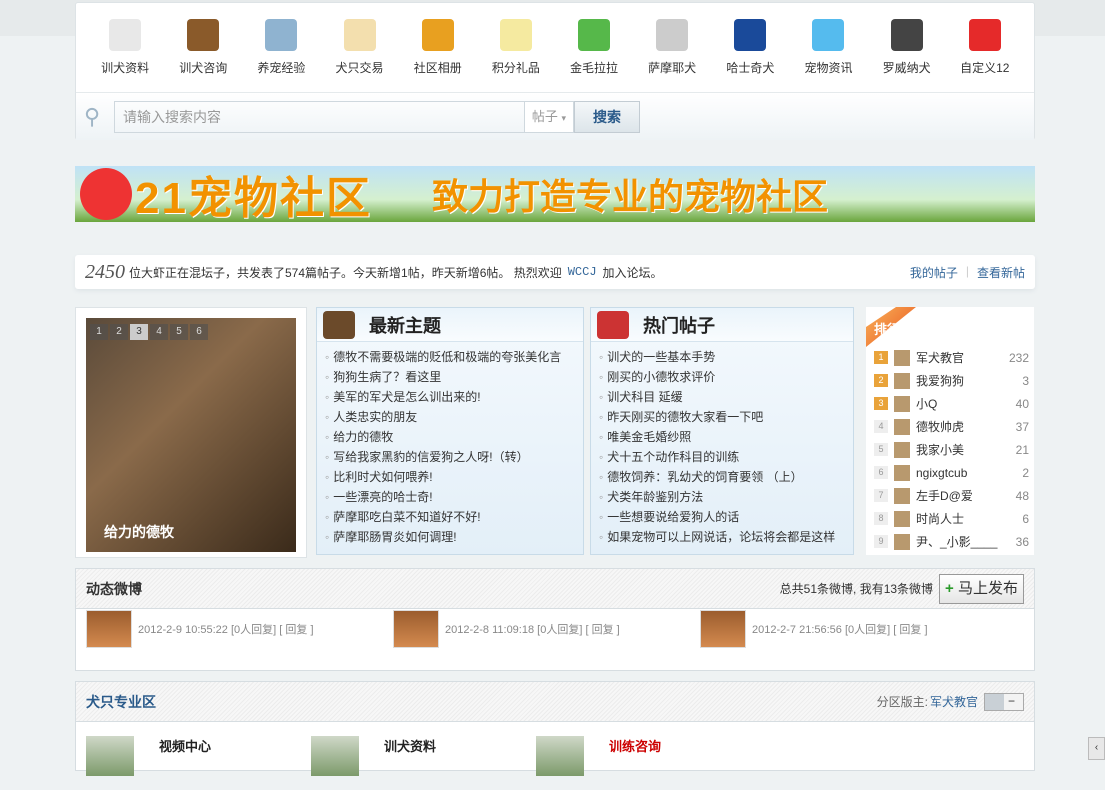 The width and height of the screenshot is (1105, 790). Describe the element at coordinates (139, 332) in the screenshot. I see `slide-page-button: 3` at that location.